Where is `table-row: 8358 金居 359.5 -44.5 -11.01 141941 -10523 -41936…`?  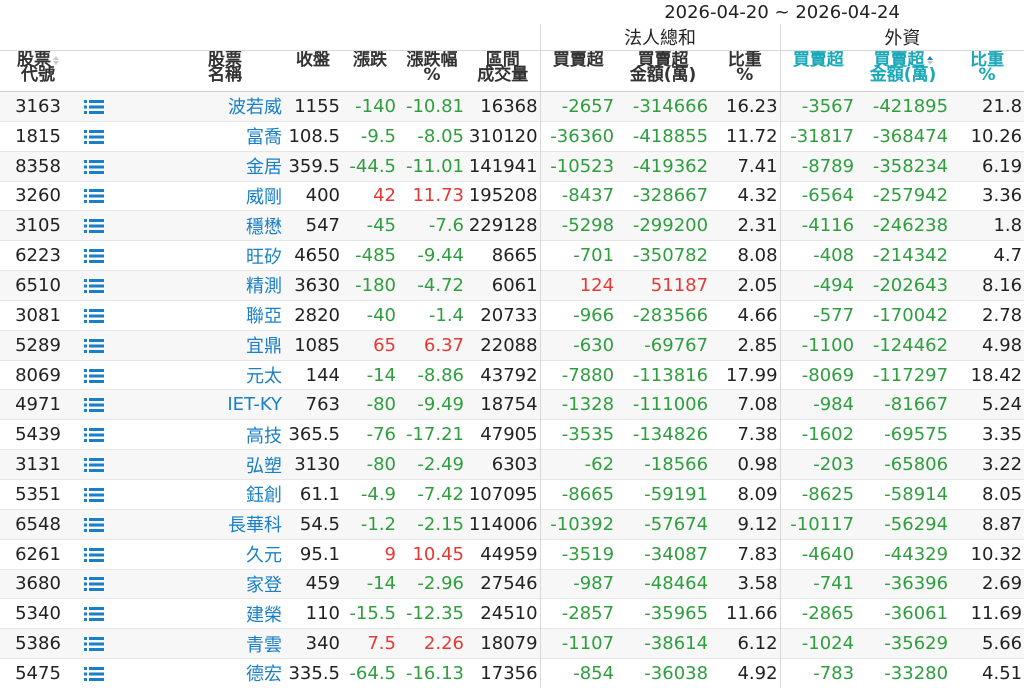 table-row: 8358 金居 359.5 -44.5 -11.01 141941 -10523 -41936… is located at coordinates (512, 166).